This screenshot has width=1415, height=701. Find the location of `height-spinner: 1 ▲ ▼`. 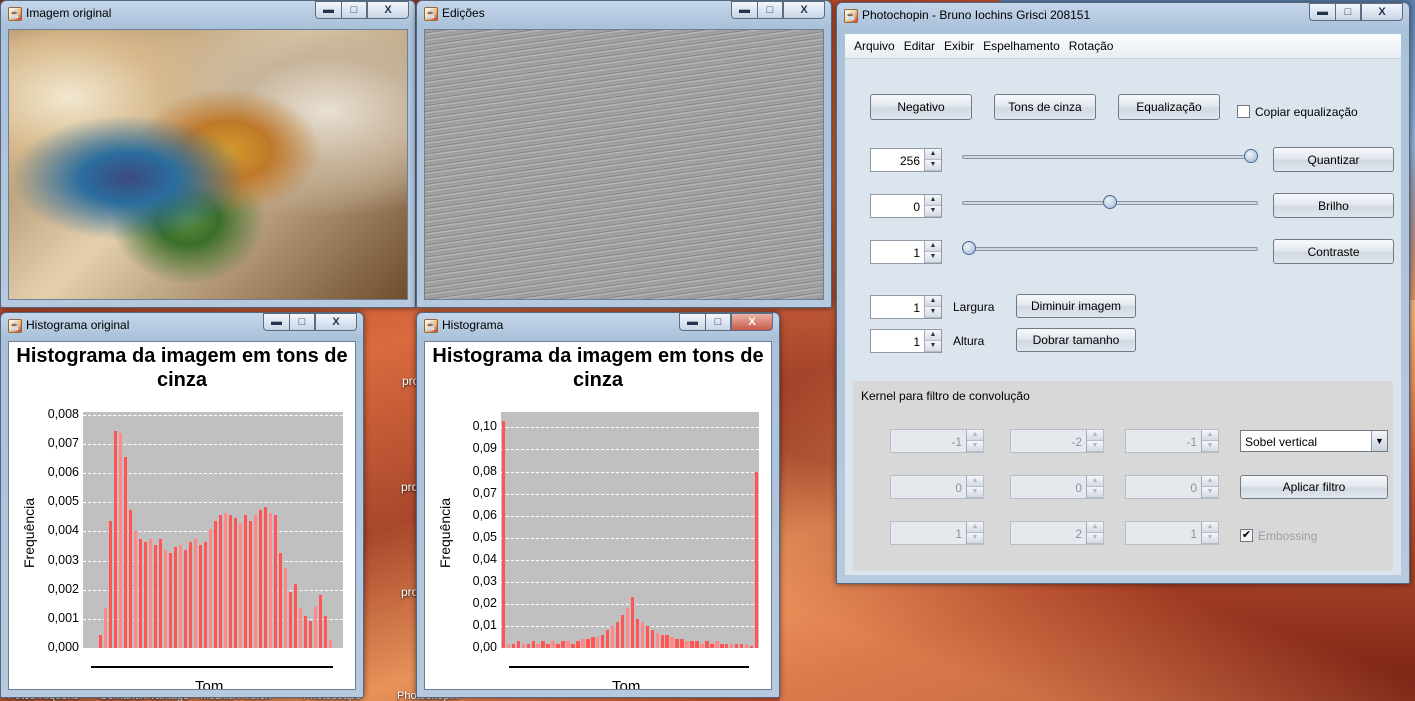

height-spinner: 1 ▲ ▼ is located at coordinates (906, 341).